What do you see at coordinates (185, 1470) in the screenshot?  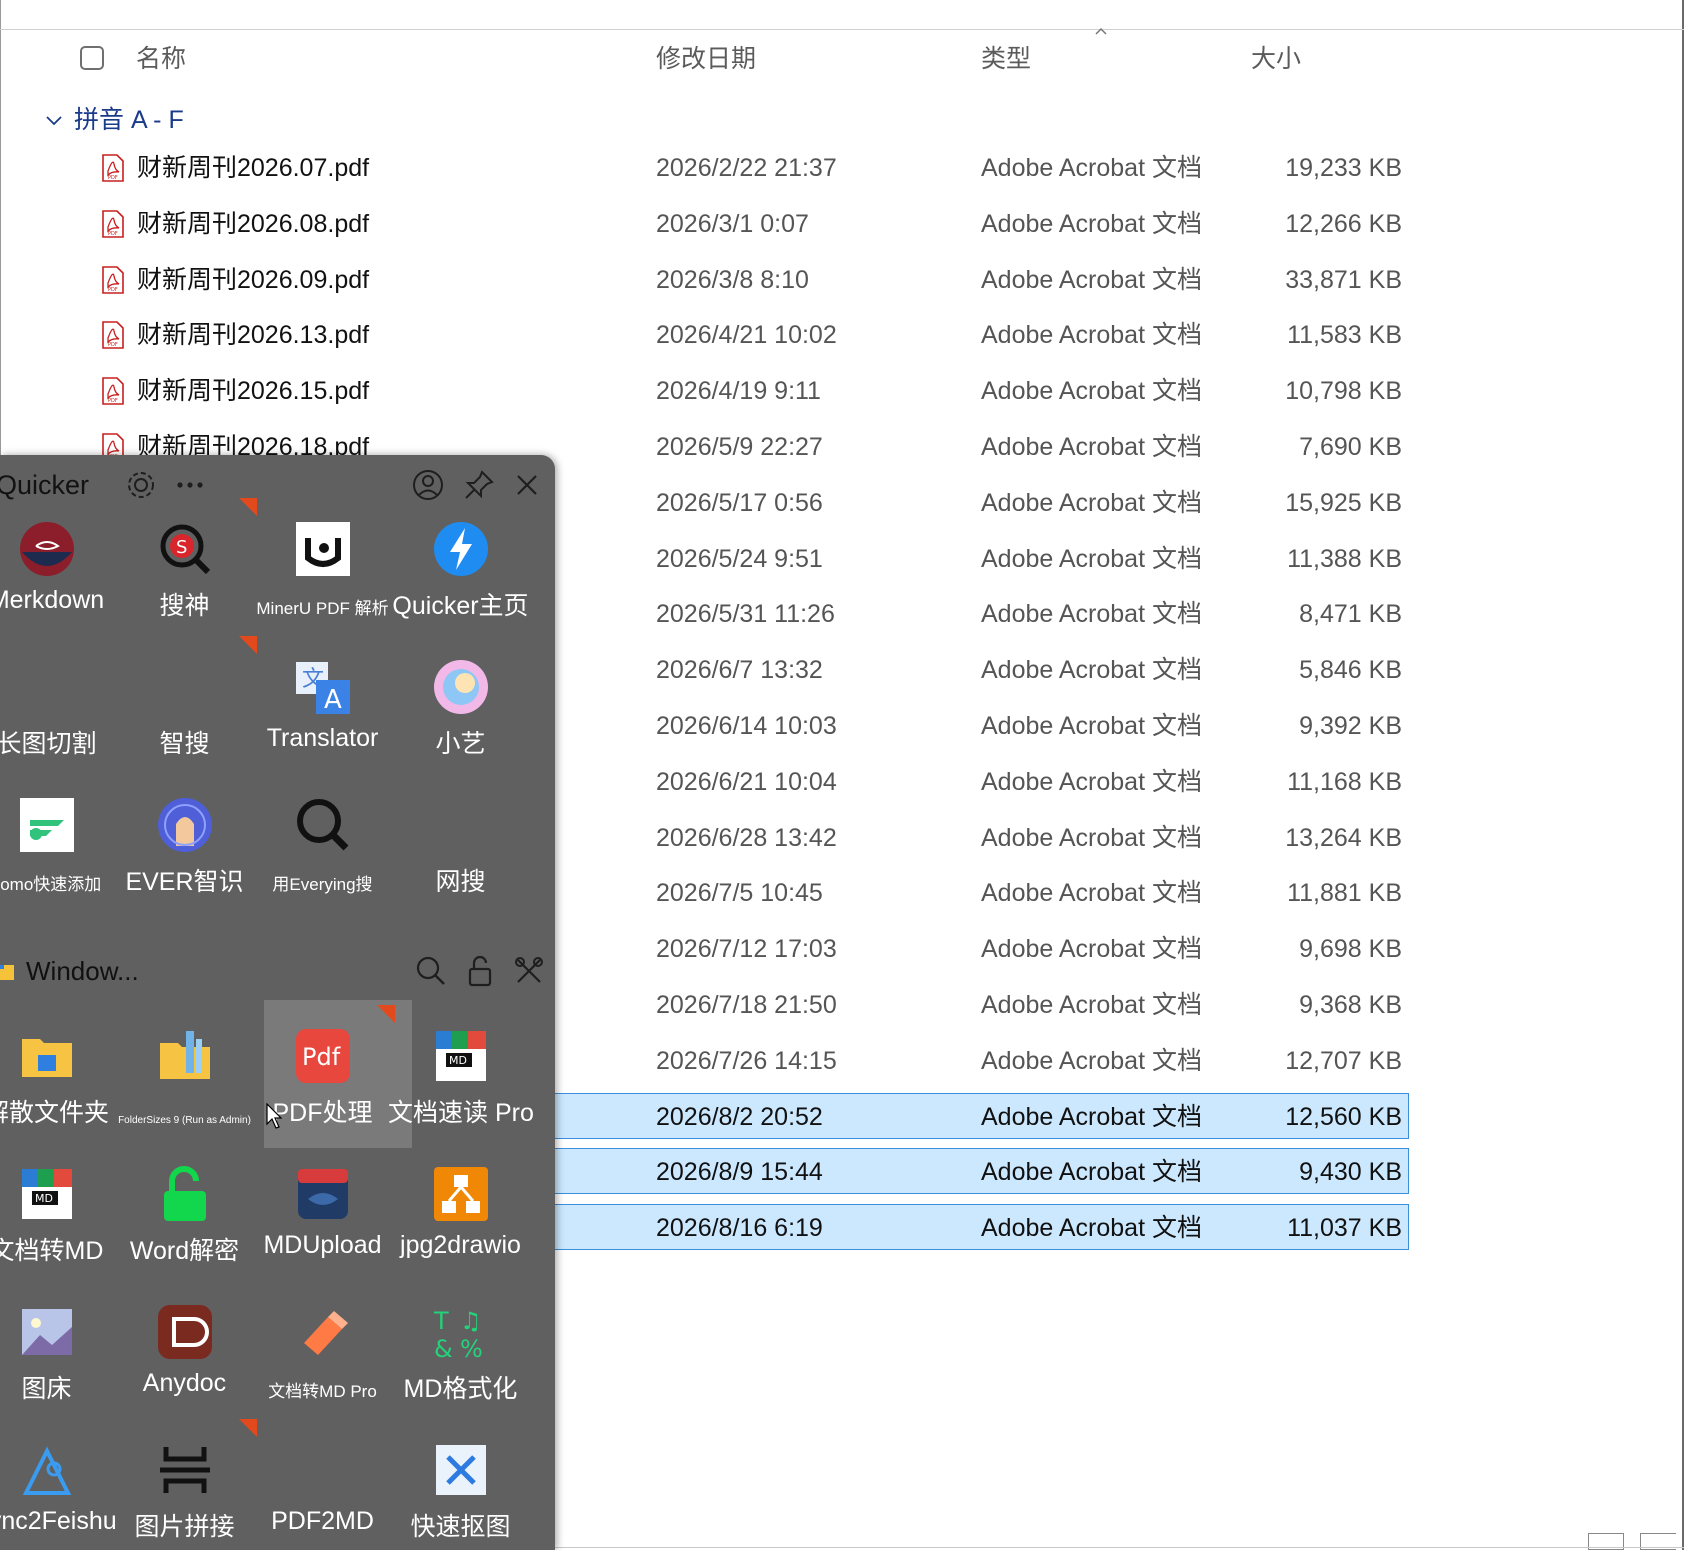 I see `image-stitch-icon` at bounding box center [185, 1470].